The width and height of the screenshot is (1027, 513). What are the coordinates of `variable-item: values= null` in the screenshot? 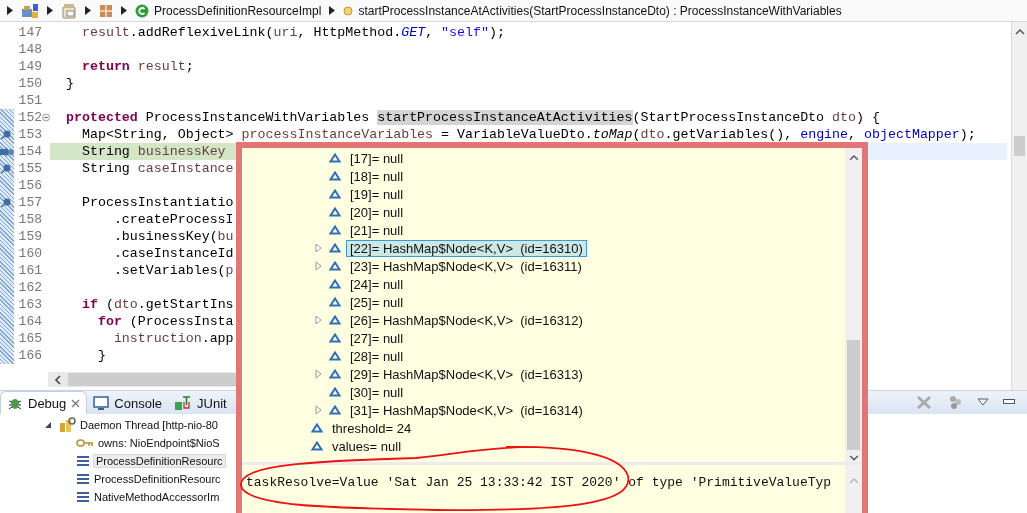 It's located at (367, 446).